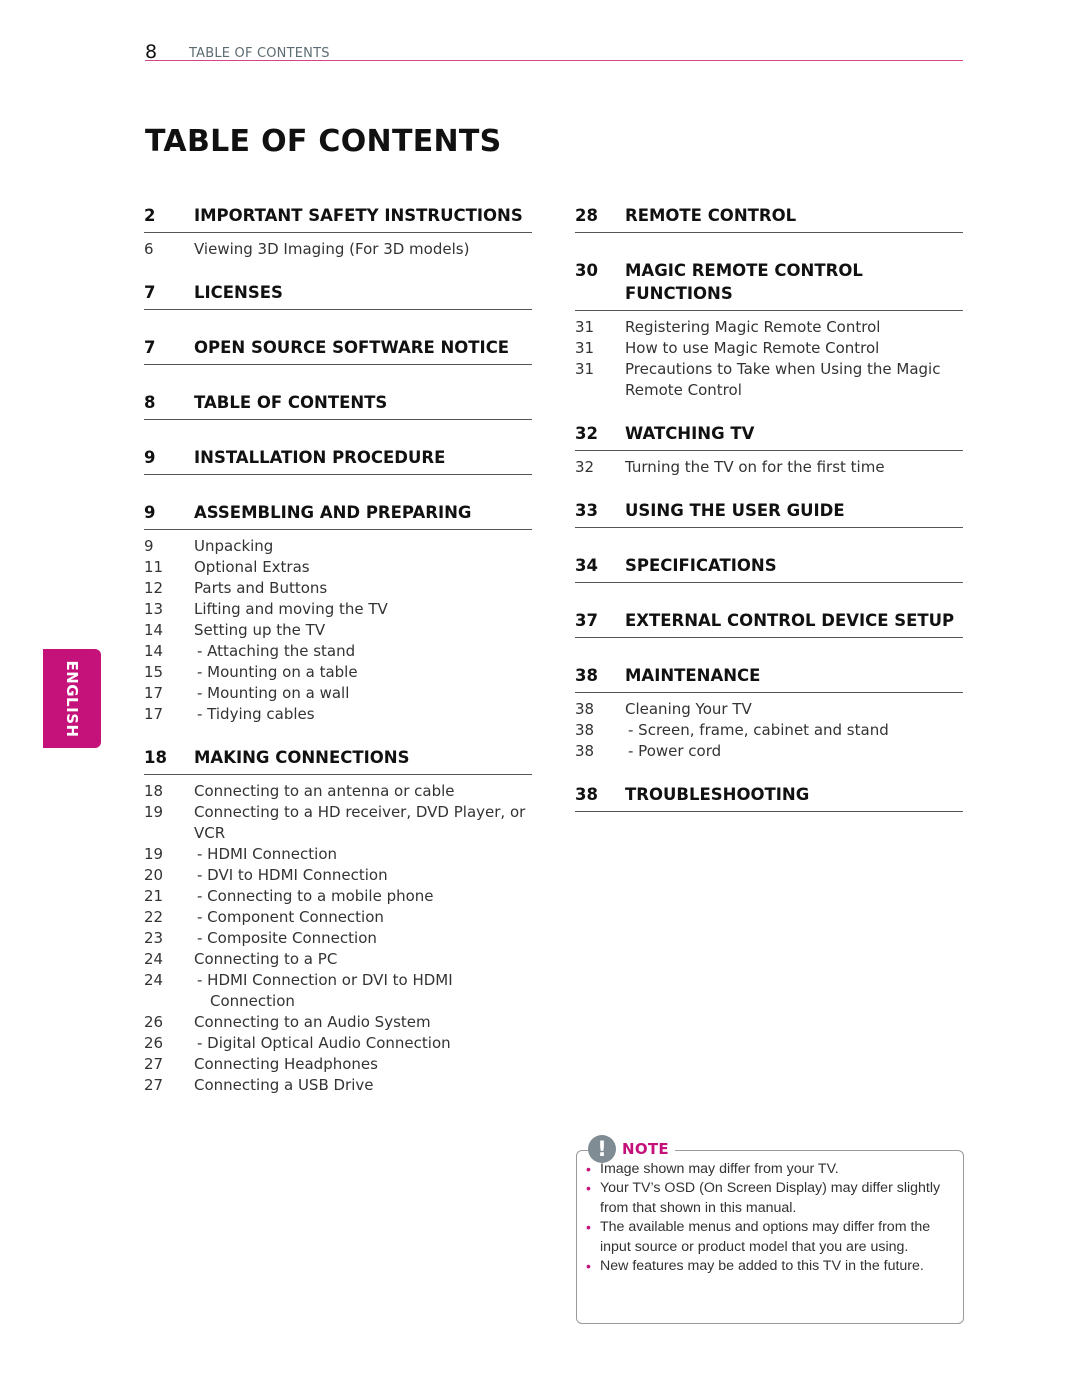  Describe the element at coordinates (286, 1064) in the screenshot. I see `entry-text: Connecting Headphones` at that location.